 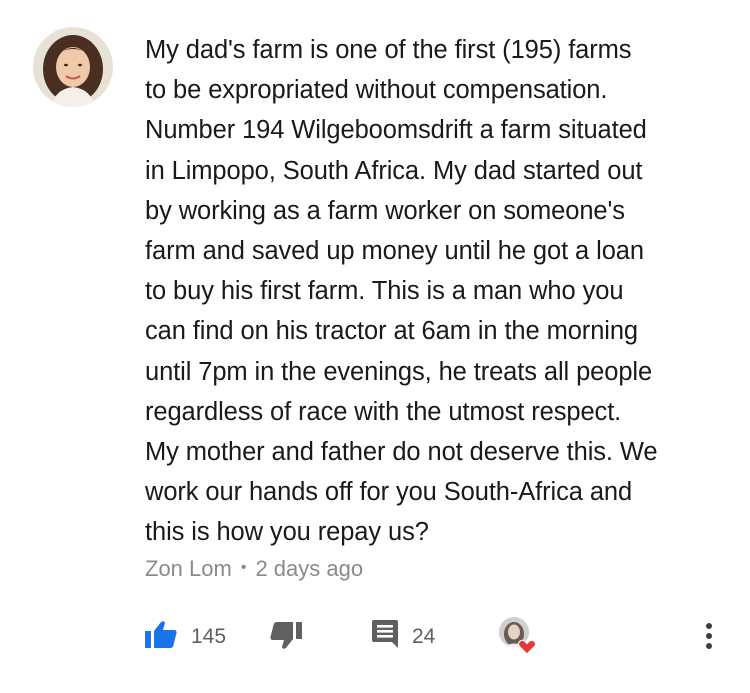 I want to click on creator-heart, so click(x=518, y=638).